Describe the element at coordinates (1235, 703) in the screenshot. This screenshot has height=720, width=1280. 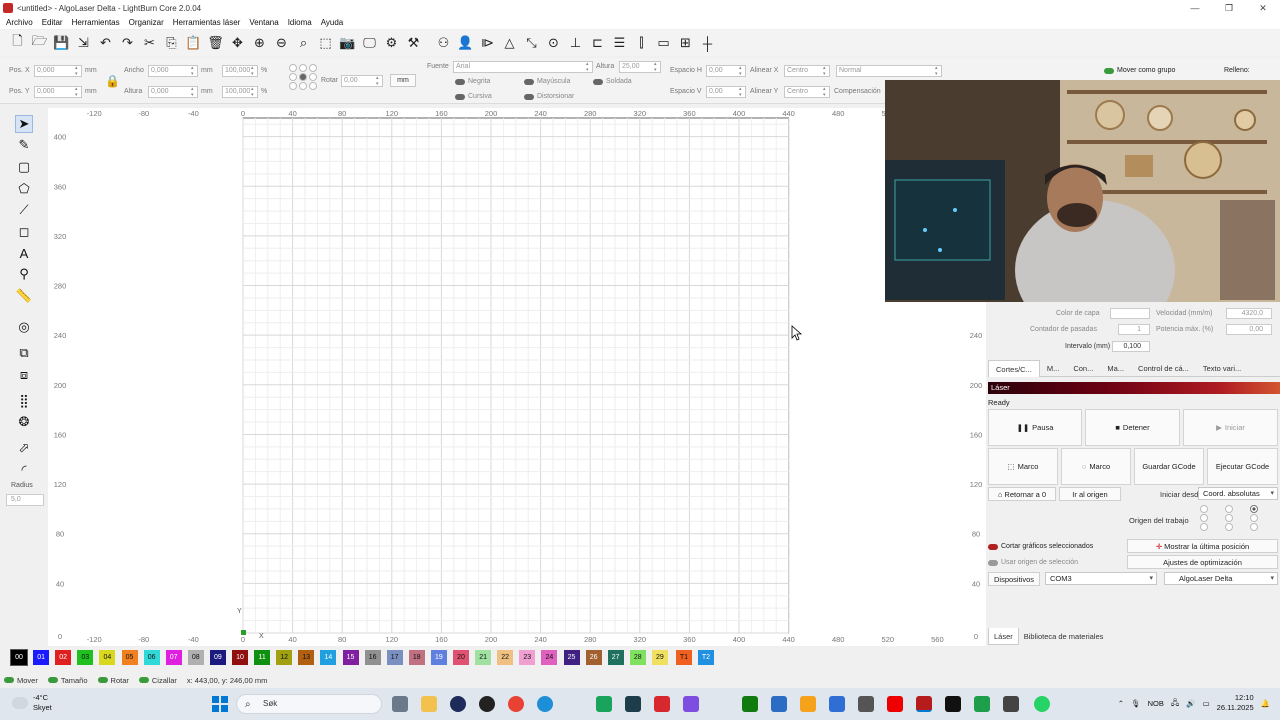
I see `clock: 12:10 26.11.2025` at that location.